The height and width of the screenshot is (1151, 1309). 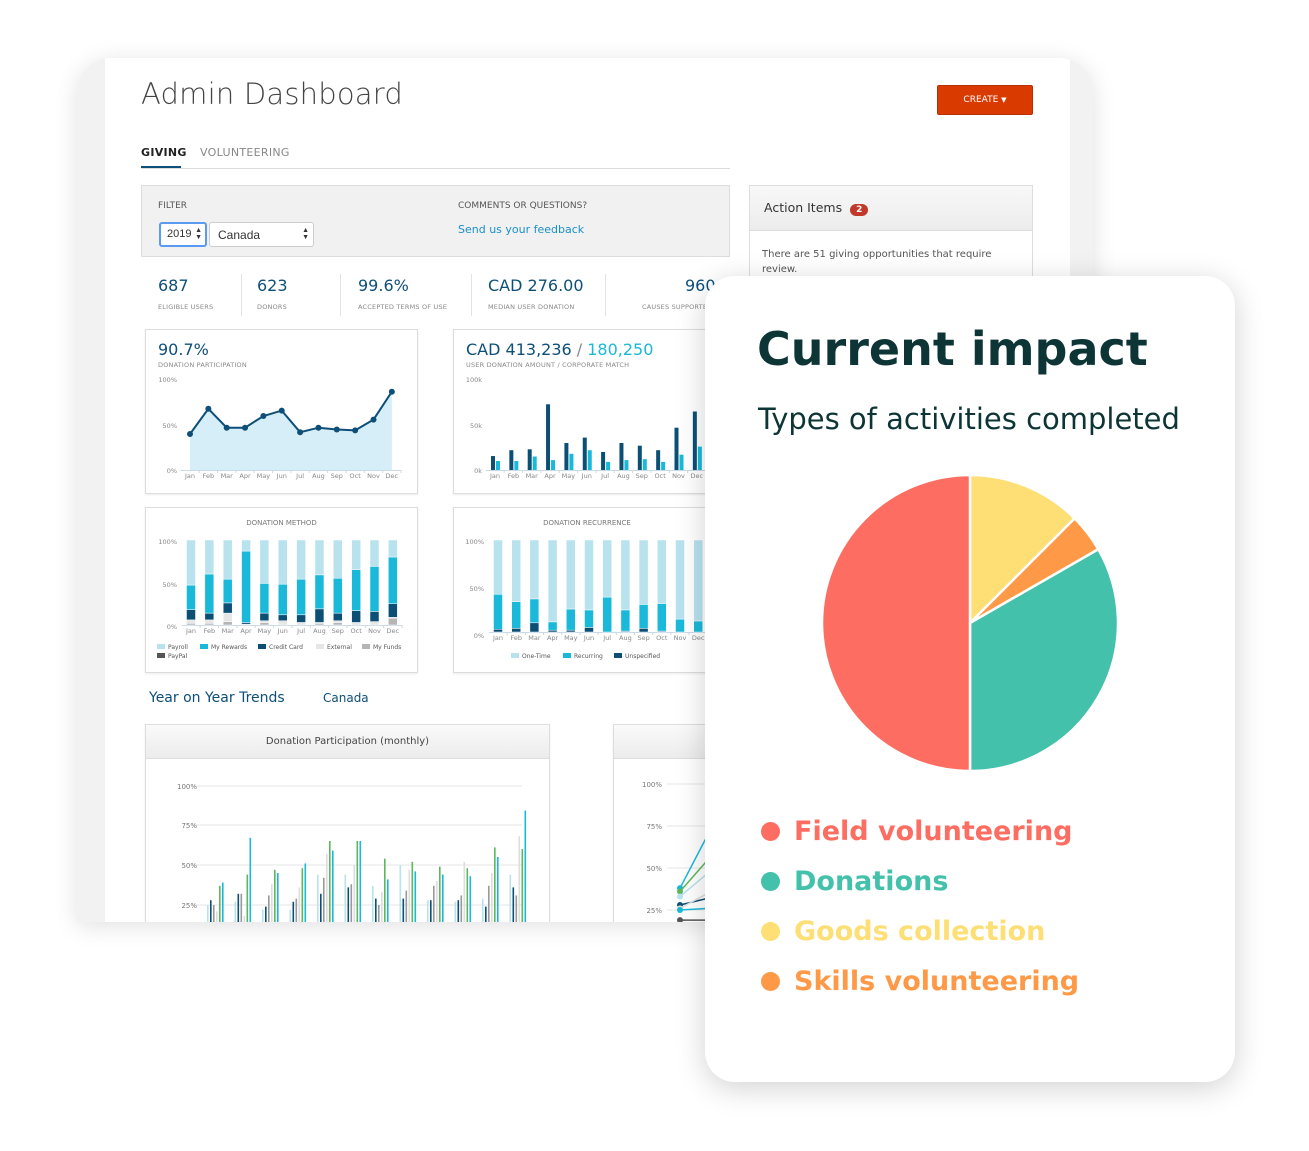 I want to click on x-tick-label: Oct, so click(x=661, y=476).